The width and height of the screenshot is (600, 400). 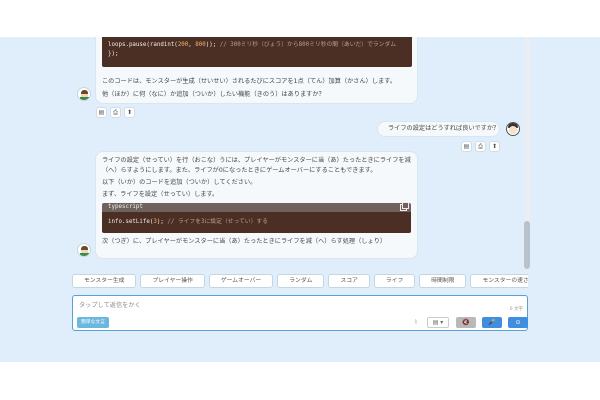 What do you see at coordinates (302, 323) in the screenshot?
I see `composer-toolbar: 簡単な文言 ⌇ ▤ ▾ 🔇 🎤 ⊙` at bounding box center [302, 323].